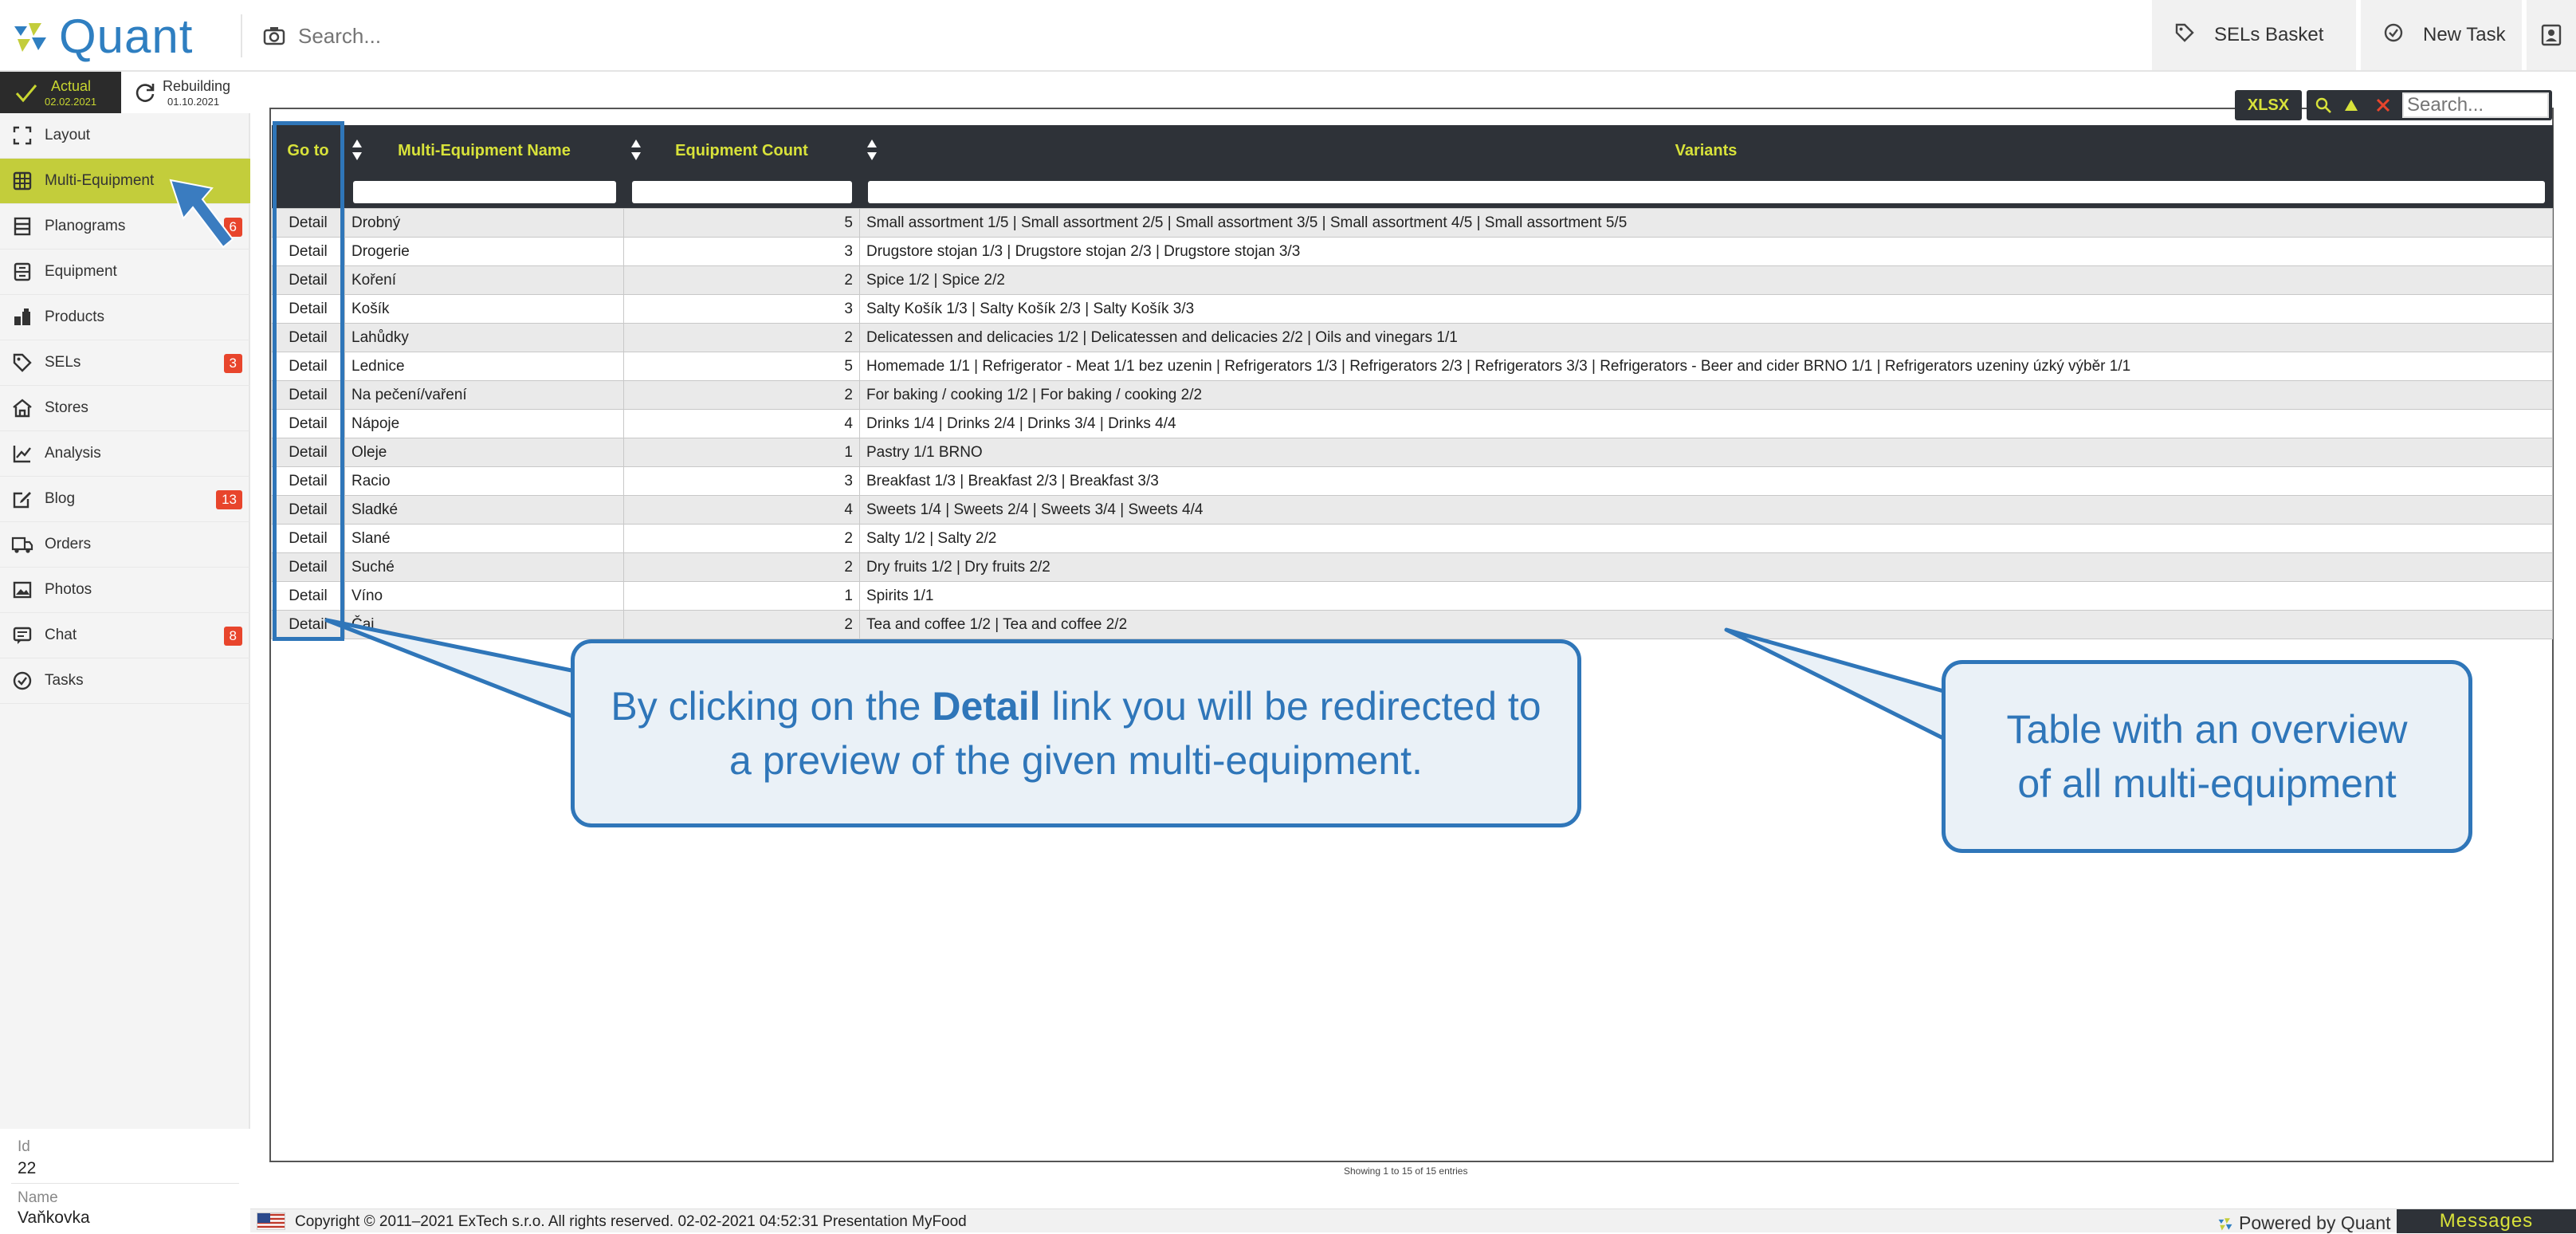 This screenshot has height=1234, width=2576. Describe the element at coordinates (2315, 1222) in the screenshot. I see `powered-by-label: Powered by Quant` at that location.